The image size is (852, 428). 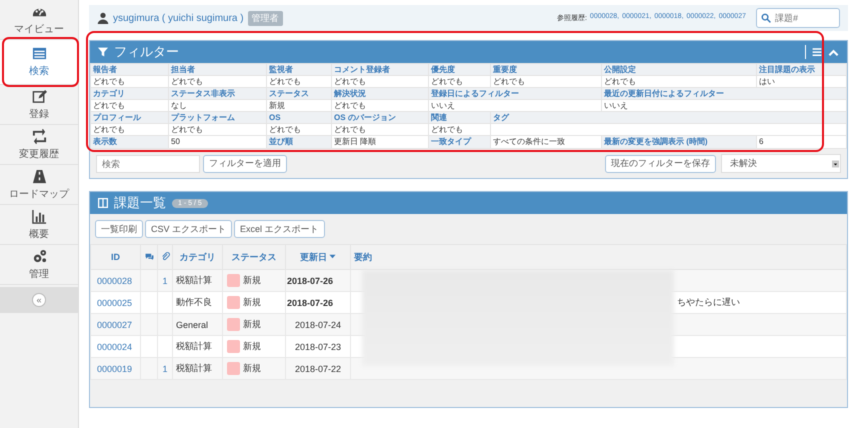 What do you see at coordinates (668, 118) in the screenshot?
I see `filter-label: タグ` at bounding box center [668, 118].